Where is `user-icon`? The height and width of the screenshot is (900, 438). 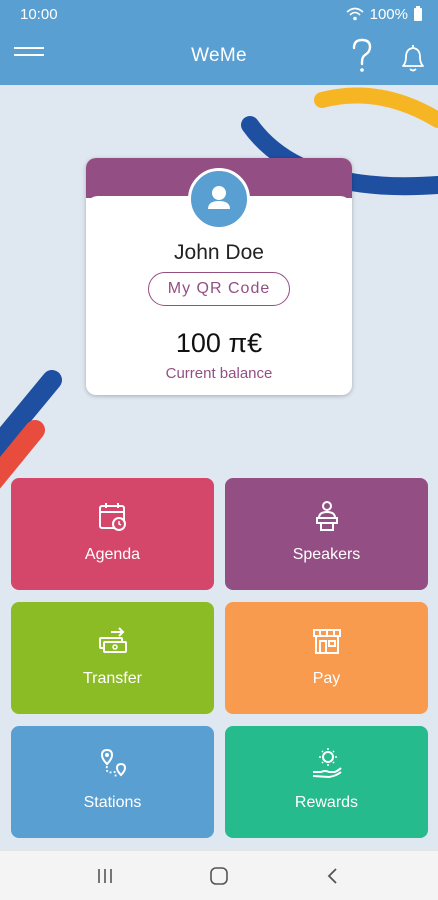 user-icon is located at coordinates (219, 197).